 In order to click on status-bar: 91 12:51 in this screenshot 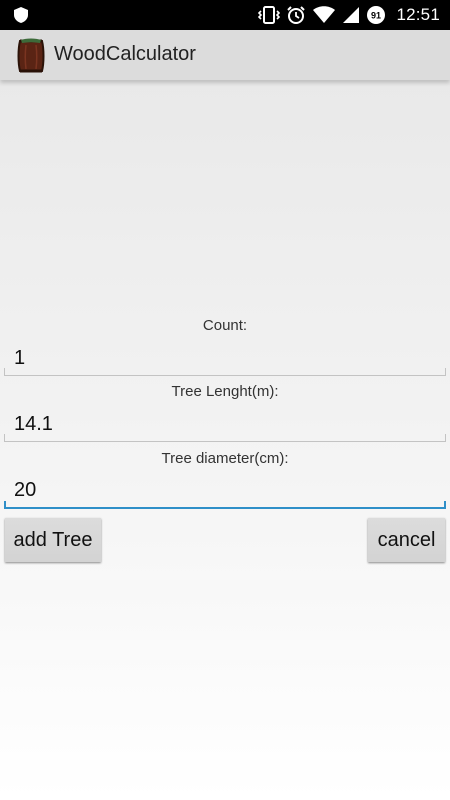, I will do `click(225, 15)`.